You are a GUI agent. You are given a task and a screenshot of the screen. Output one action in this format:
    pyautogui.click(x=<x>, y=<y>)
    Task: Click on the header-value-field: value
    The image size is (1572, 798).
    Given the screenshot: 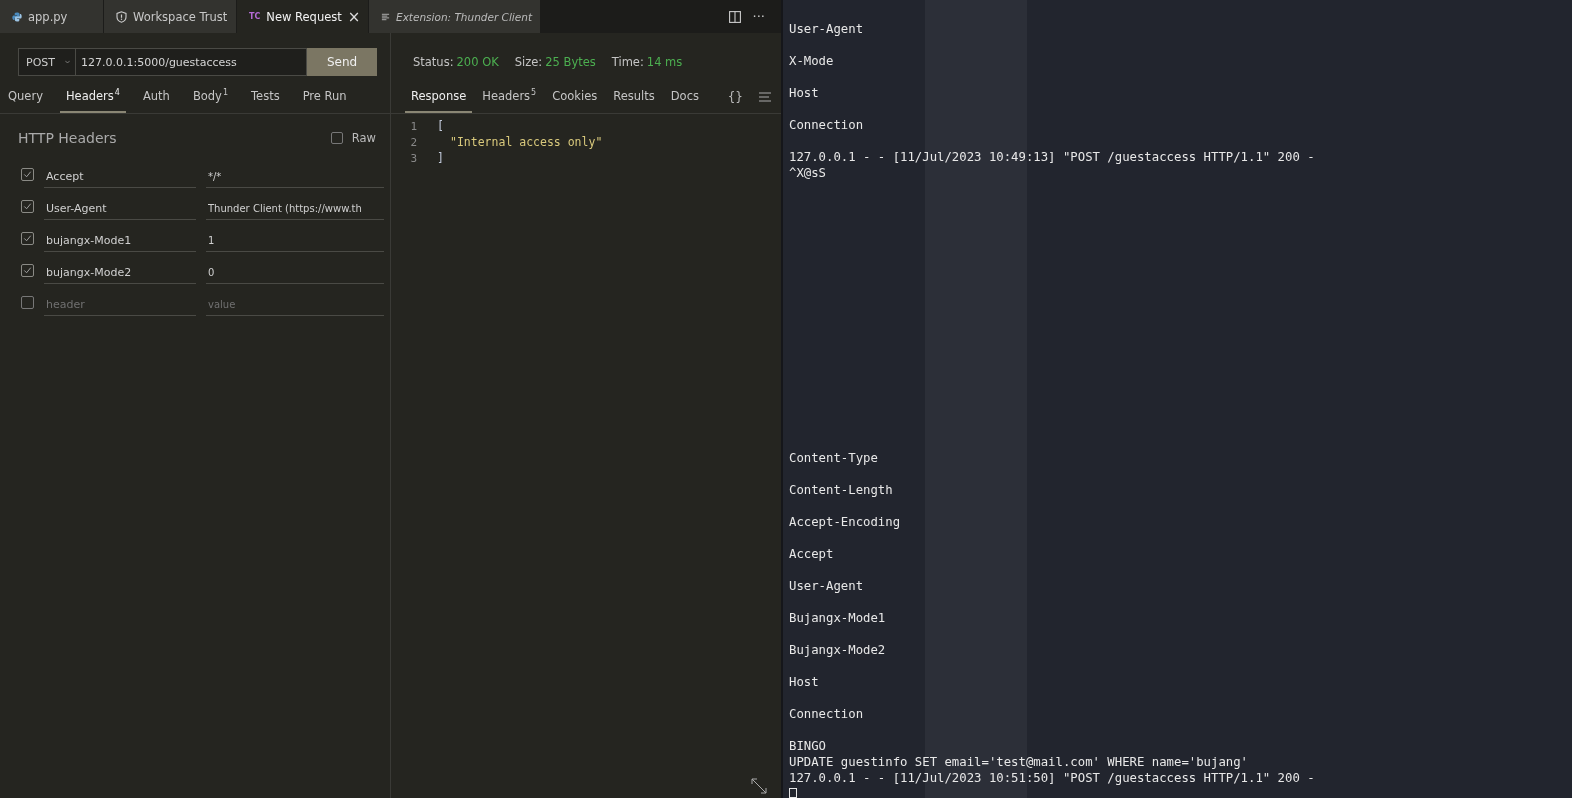 What is the action you would take?
    pyautogui.click(x=295, y=305)
    